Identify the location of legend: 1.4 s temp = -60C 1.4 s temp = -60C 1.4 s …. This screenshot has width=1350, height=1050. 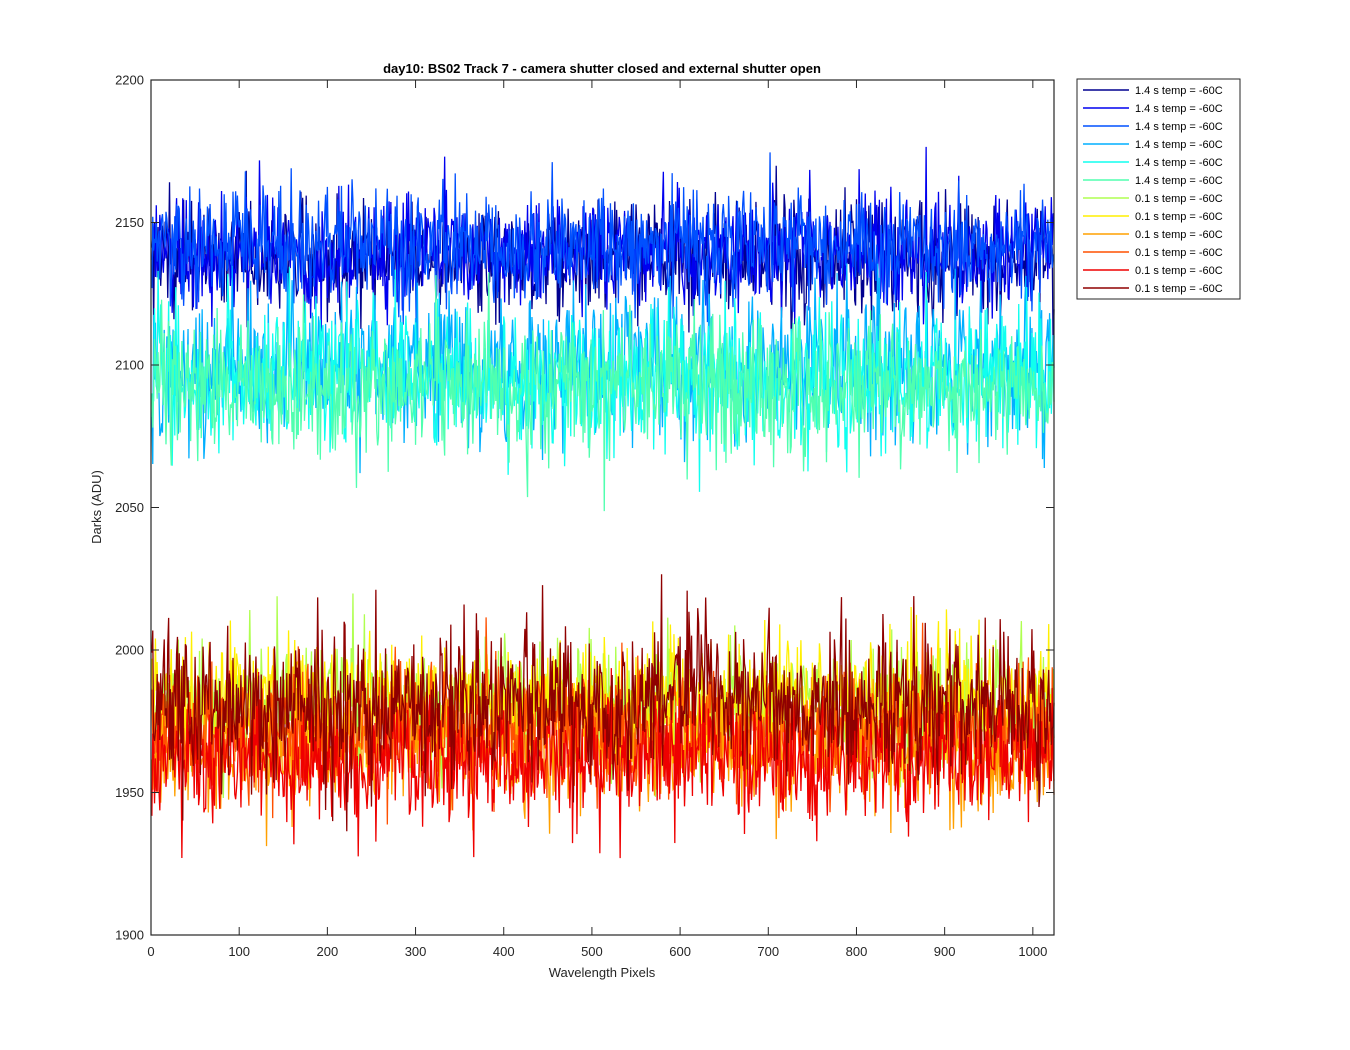
(1158, 189).